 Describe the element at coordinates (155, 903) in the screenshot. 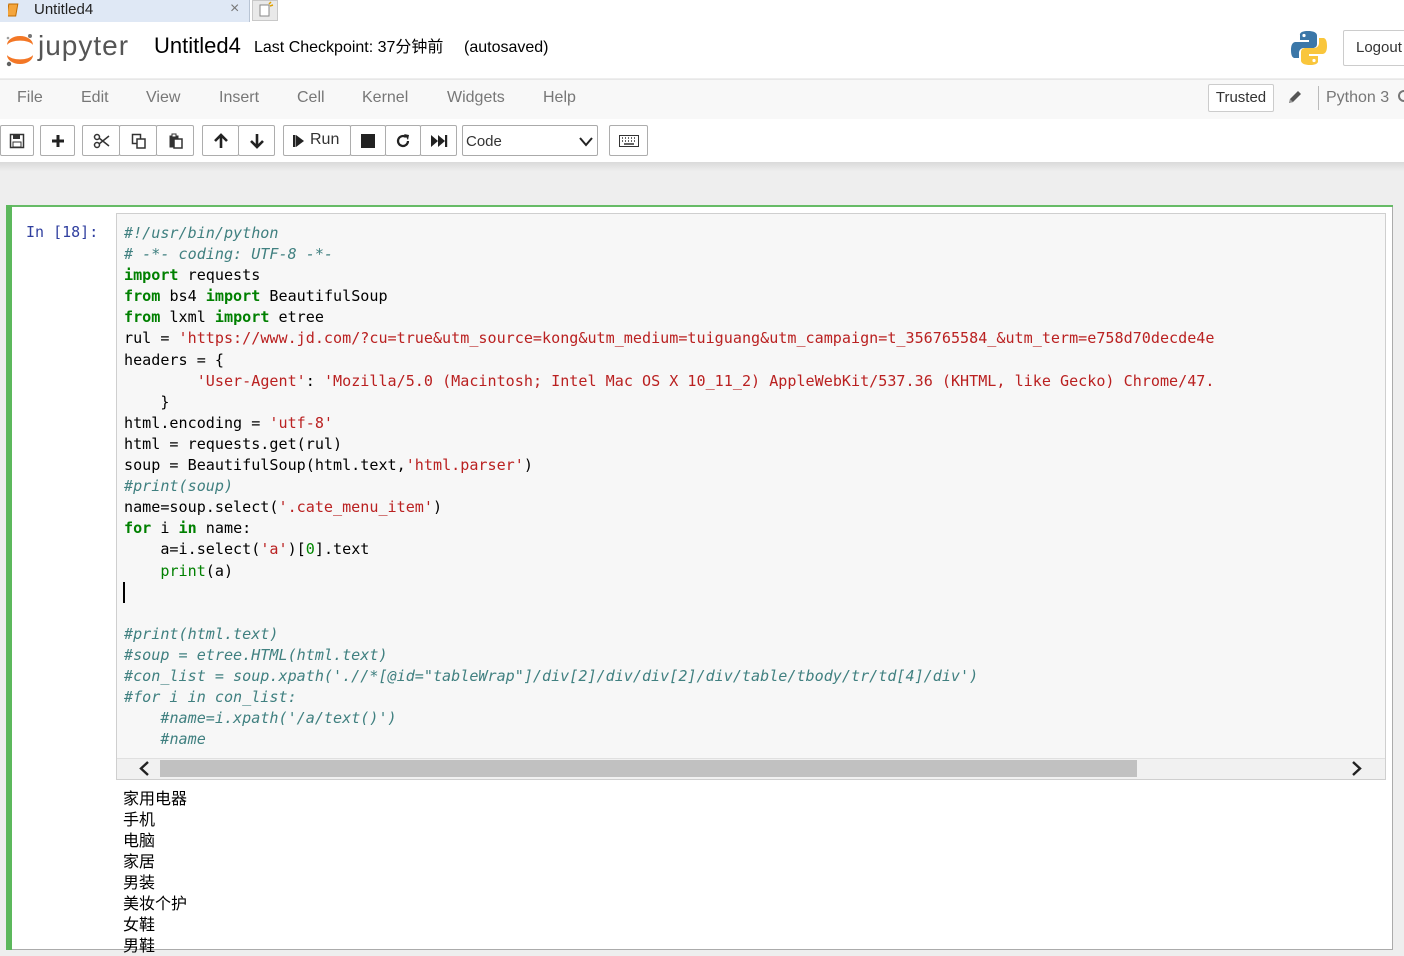

I see `output-line: 美妆个护` at that location.